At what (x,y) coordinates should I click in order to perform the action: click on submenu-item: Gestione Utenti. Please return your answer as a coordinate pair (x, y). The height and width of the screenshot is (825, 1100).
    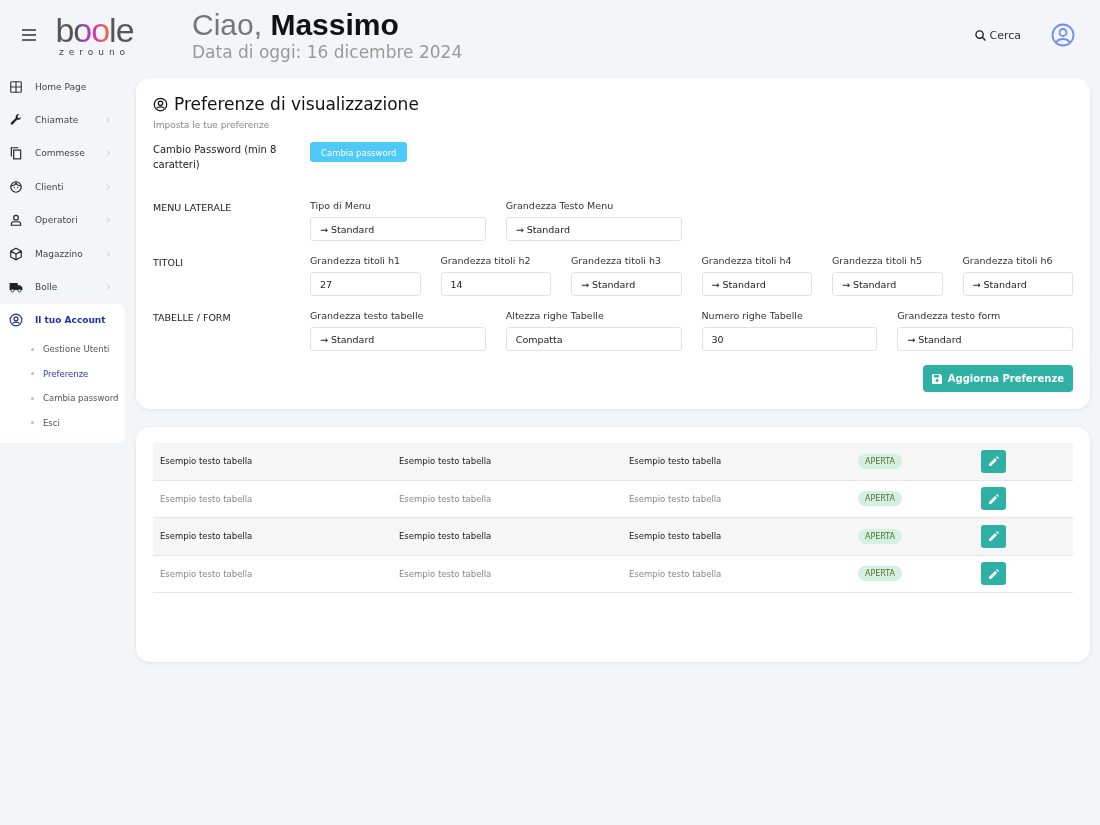
    Looking at the image, I should click on (62, 349).